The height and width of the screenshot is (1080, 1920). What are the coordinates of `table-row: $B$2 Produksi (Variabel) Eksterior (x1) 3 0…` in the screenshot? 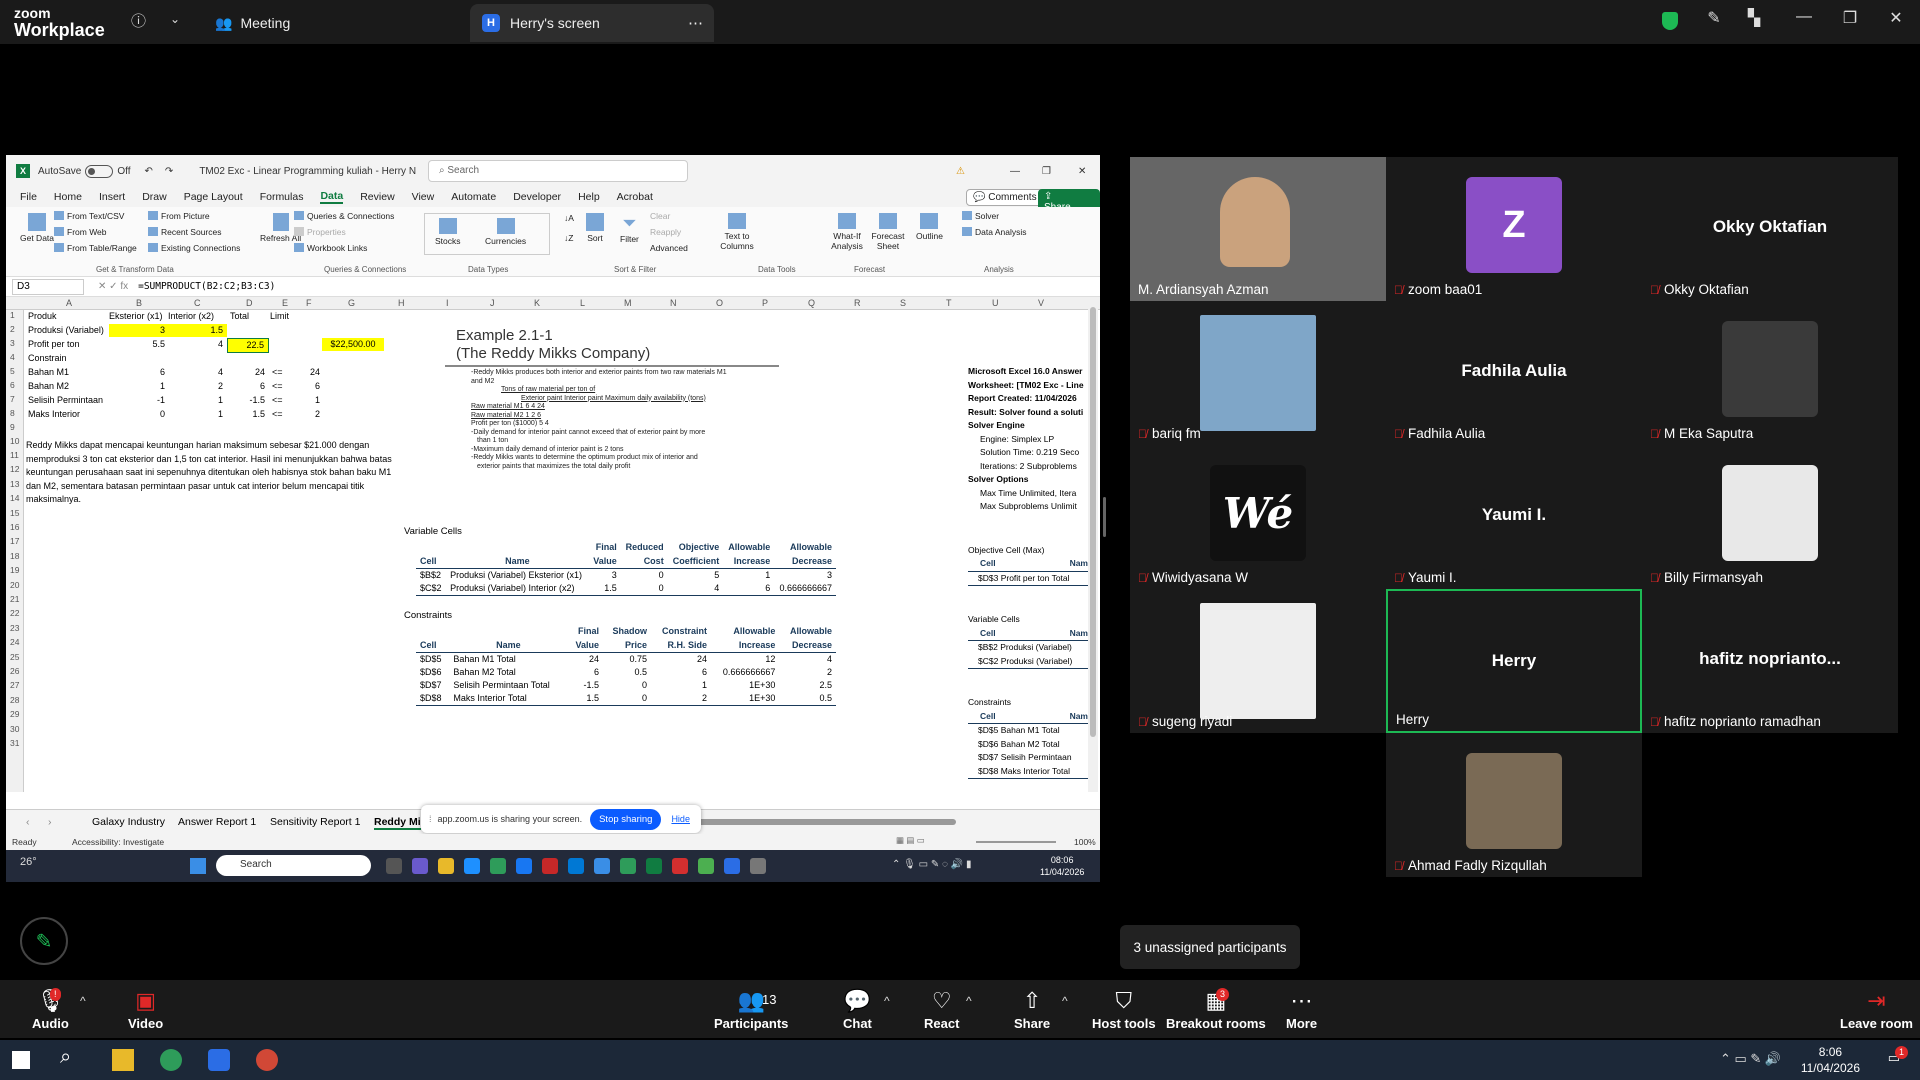 It's located at (626, 576).